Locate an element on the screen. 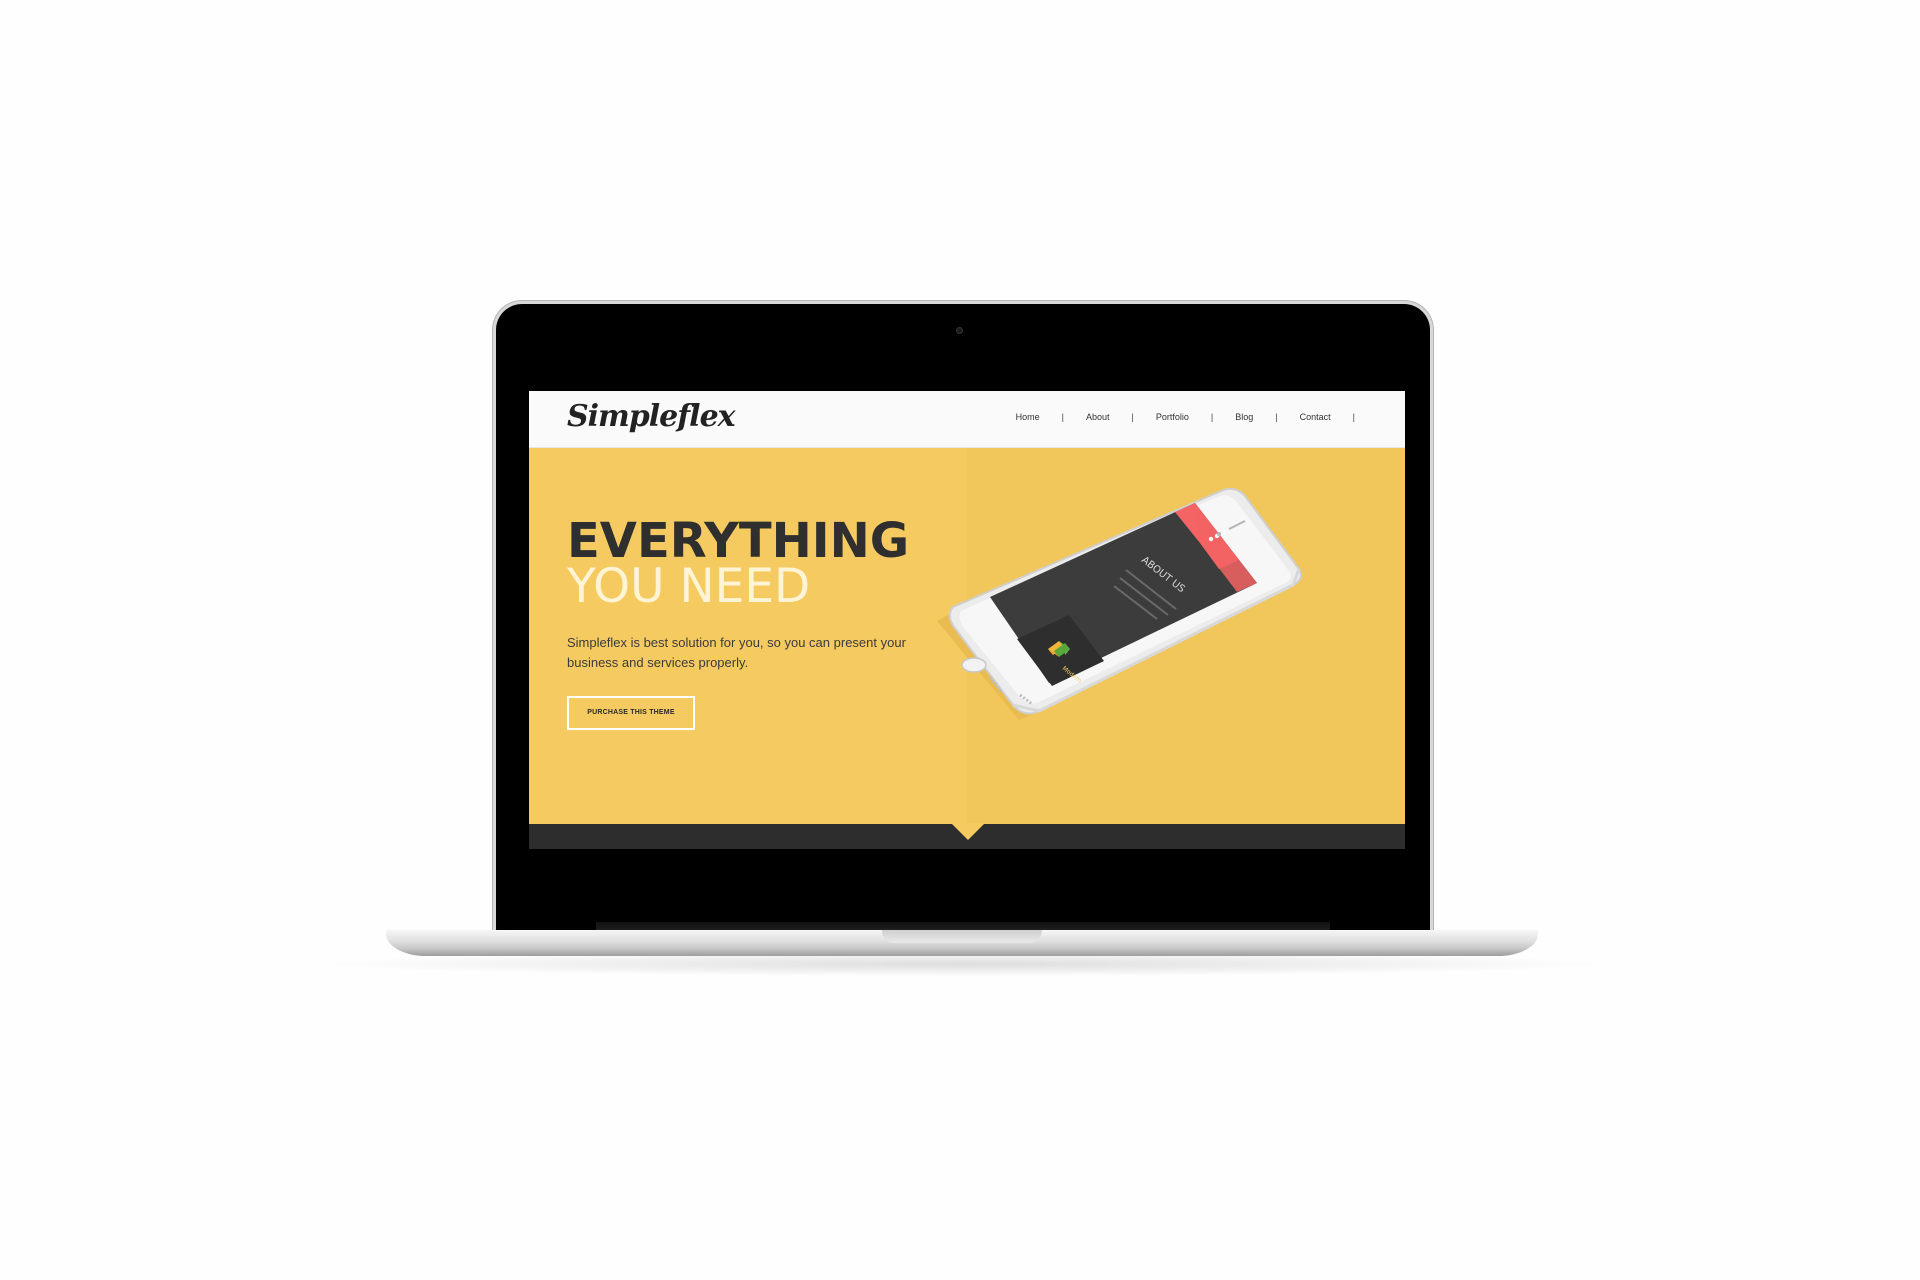  scroll-down-arrow-icon is located at coordinates (968, 831).